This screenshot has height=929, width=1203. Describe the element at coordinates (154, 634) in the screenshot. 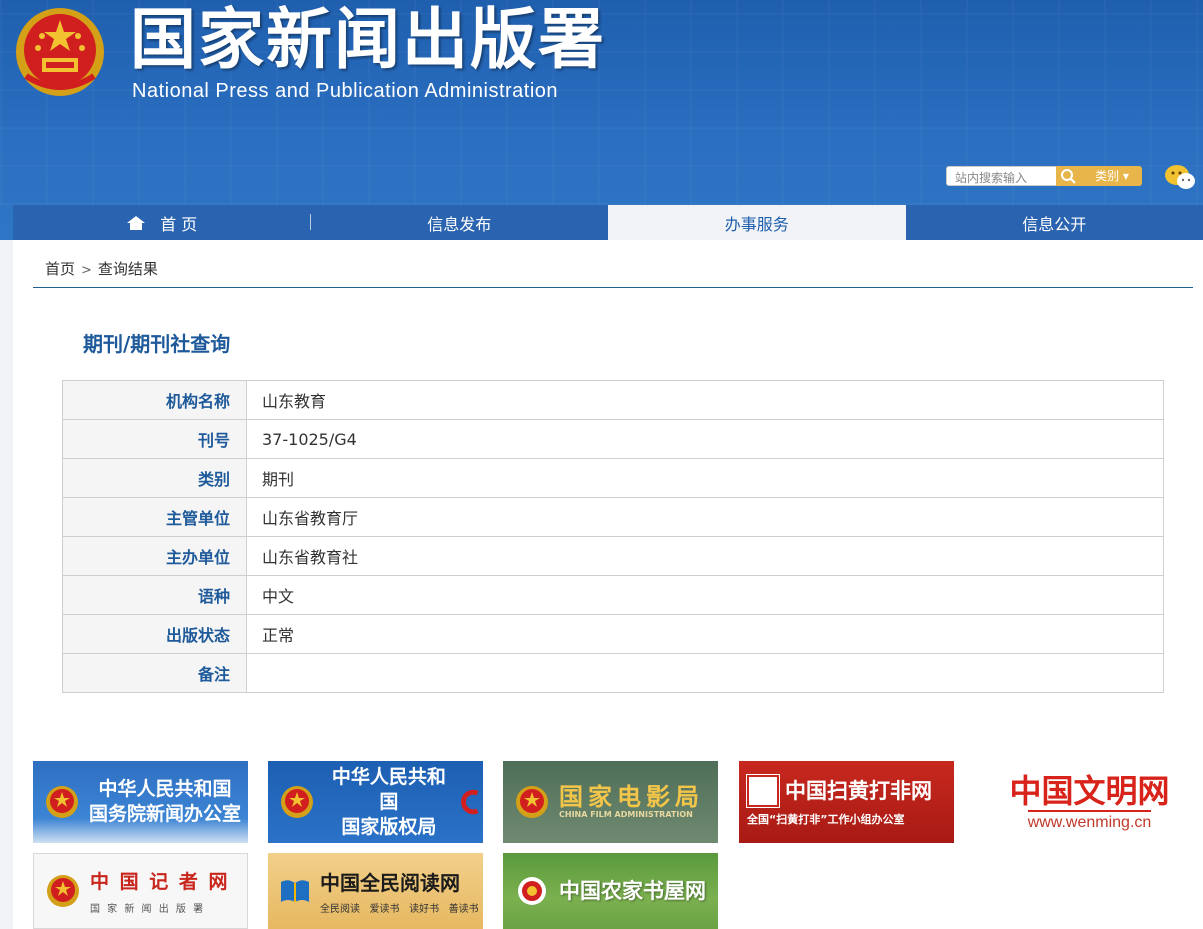

I see `field-label: 出版状态` at that location.